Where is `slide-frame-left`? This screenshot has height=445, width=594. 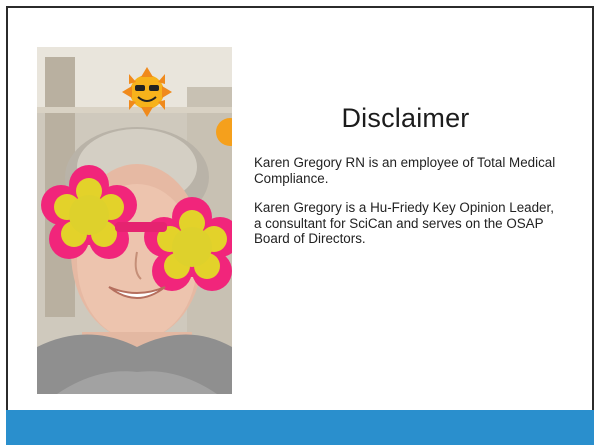 slide-frame-left is located at coordinates (7, 208).